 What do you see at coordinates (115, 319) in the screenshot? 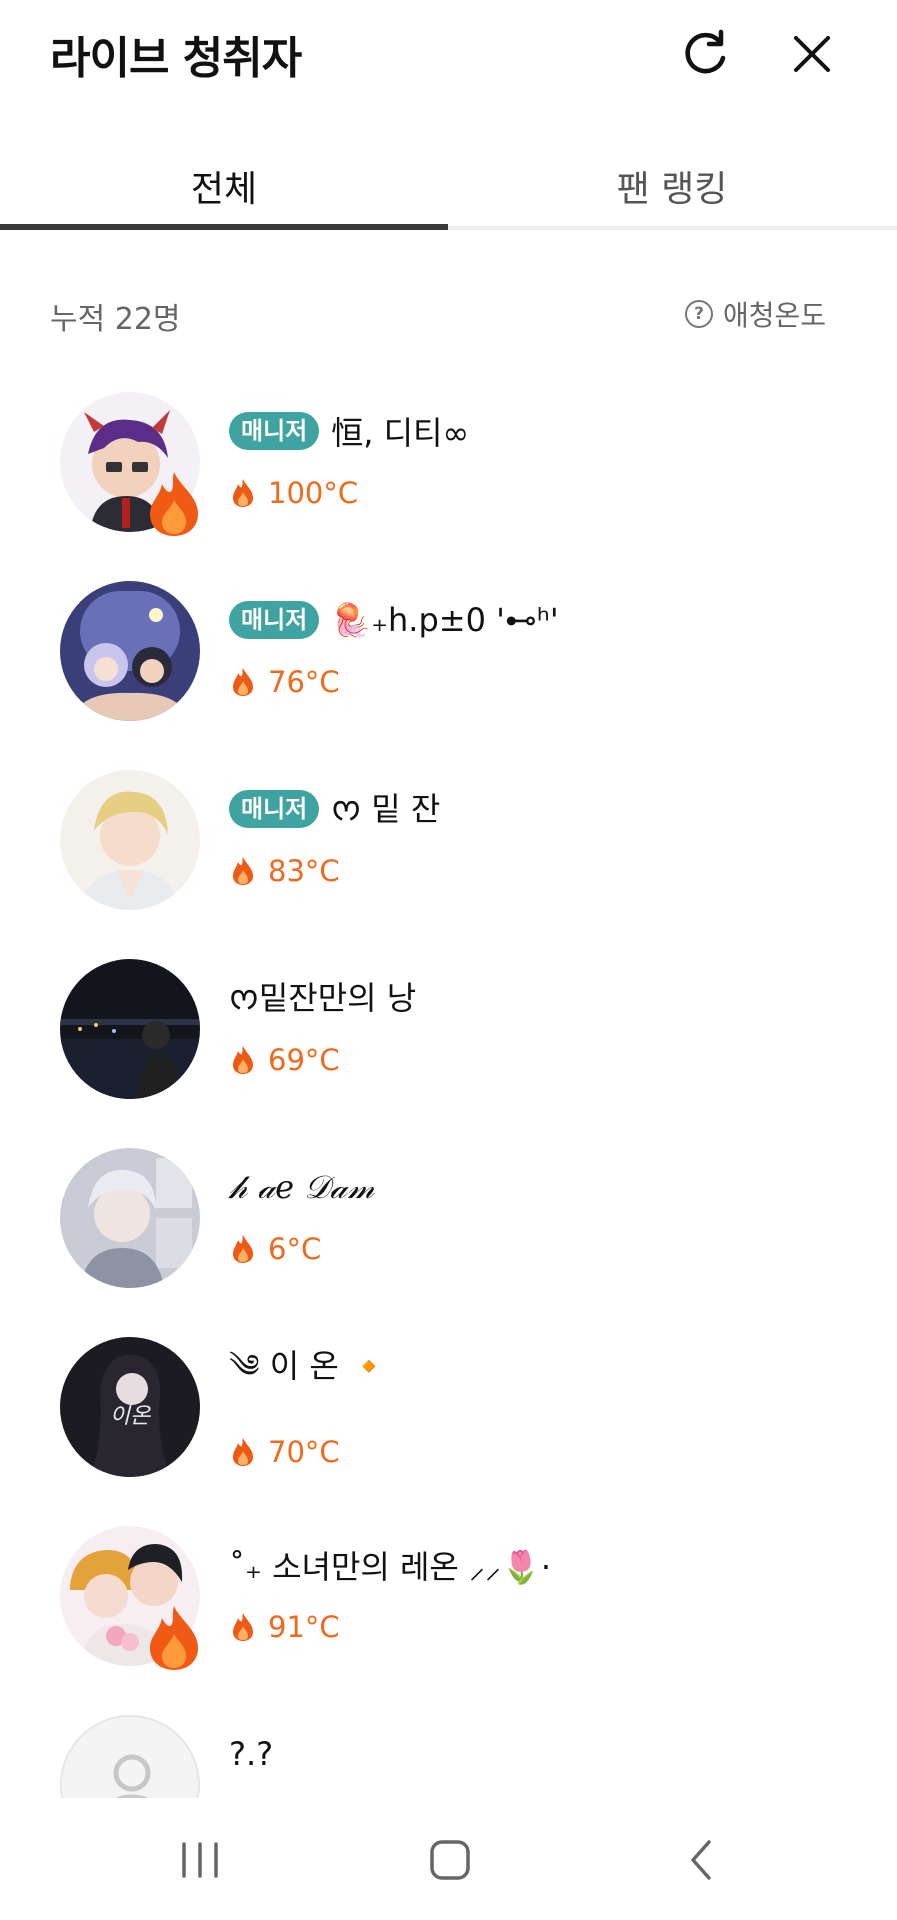
I see `listener-count: 누적 22명` at bounding box center [115, 319].